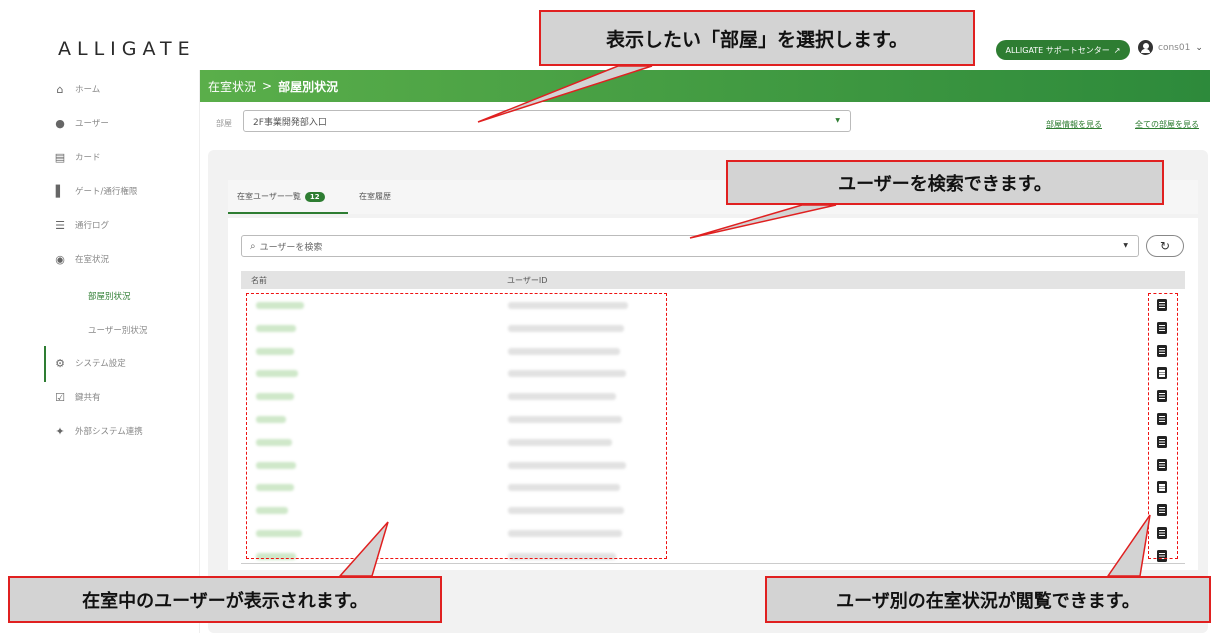 Image resolution: width=1220 pixels, height=633 pixels. What do you see at coordinates (1163, 426) in the screenshot?
I see `highlight-detail-icons` at bounding box center [1163, 426].